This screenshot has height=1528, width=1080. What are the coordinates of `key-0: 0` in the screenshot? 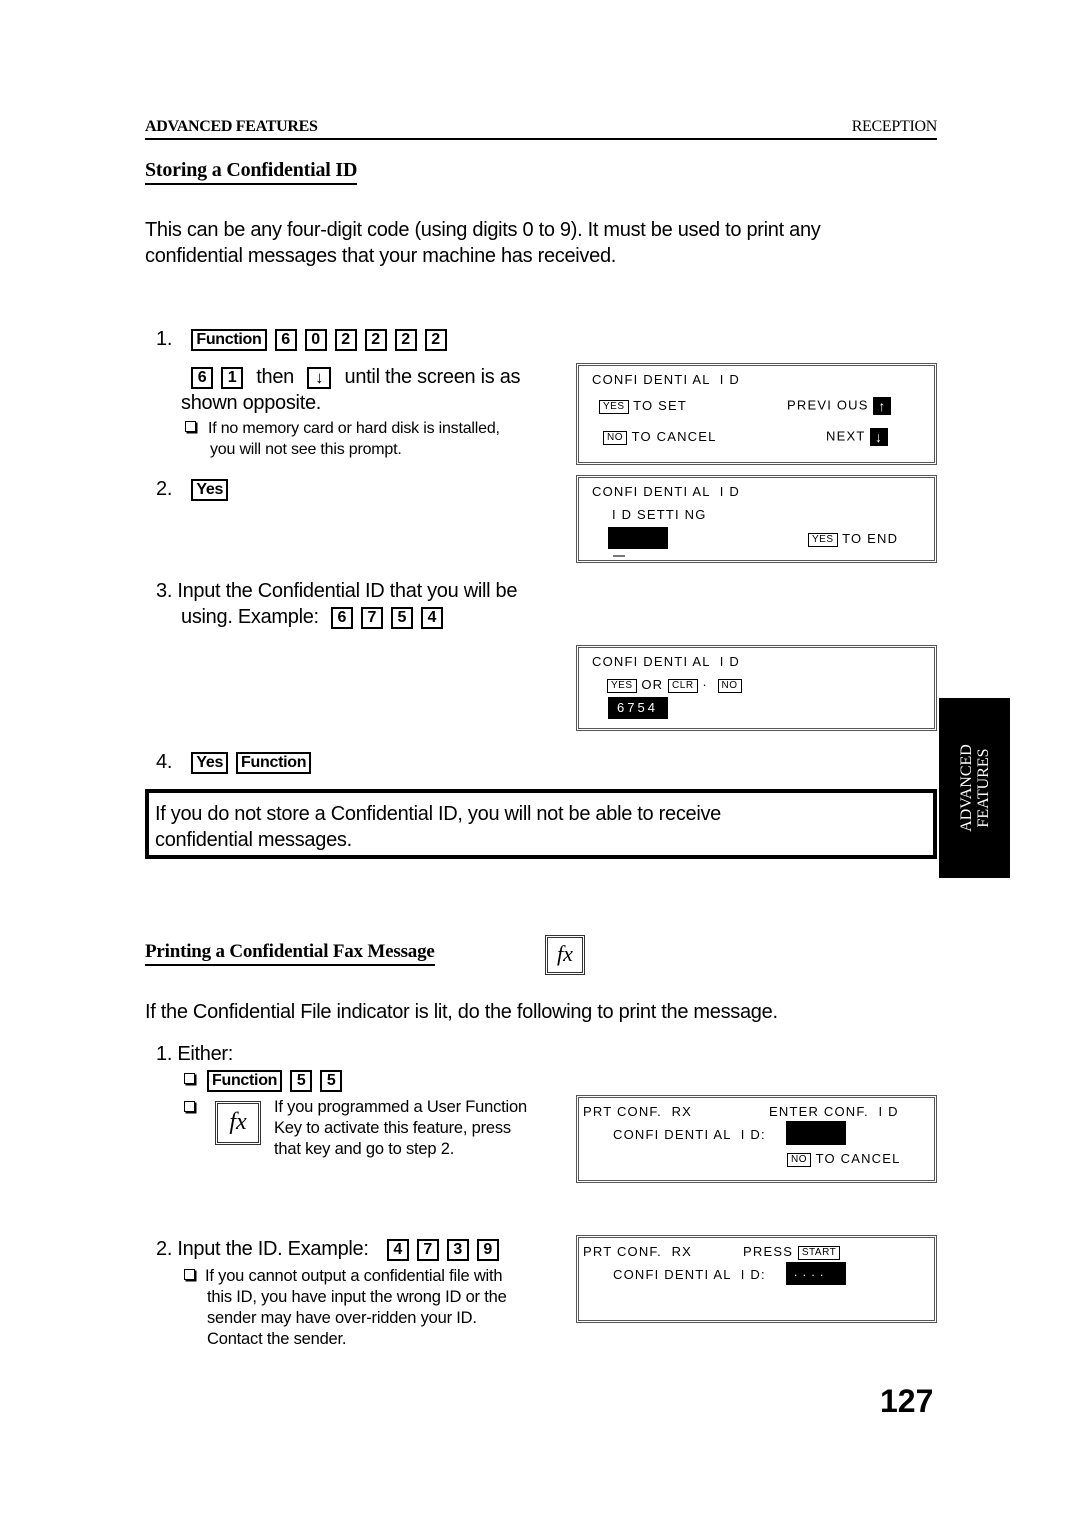 It's located at (315, 339).